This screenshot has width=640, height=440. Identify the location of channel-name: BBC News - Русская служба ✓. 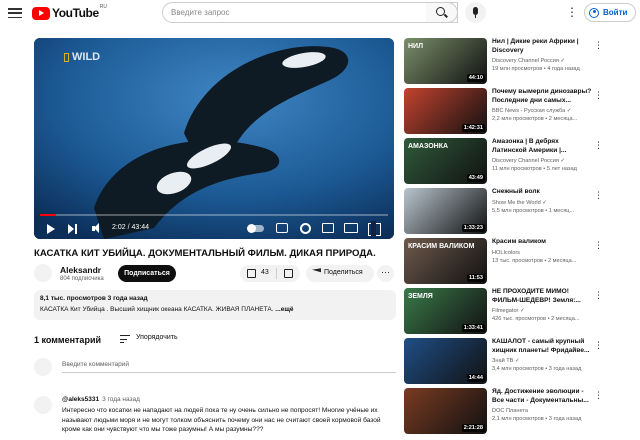
(532, 111).